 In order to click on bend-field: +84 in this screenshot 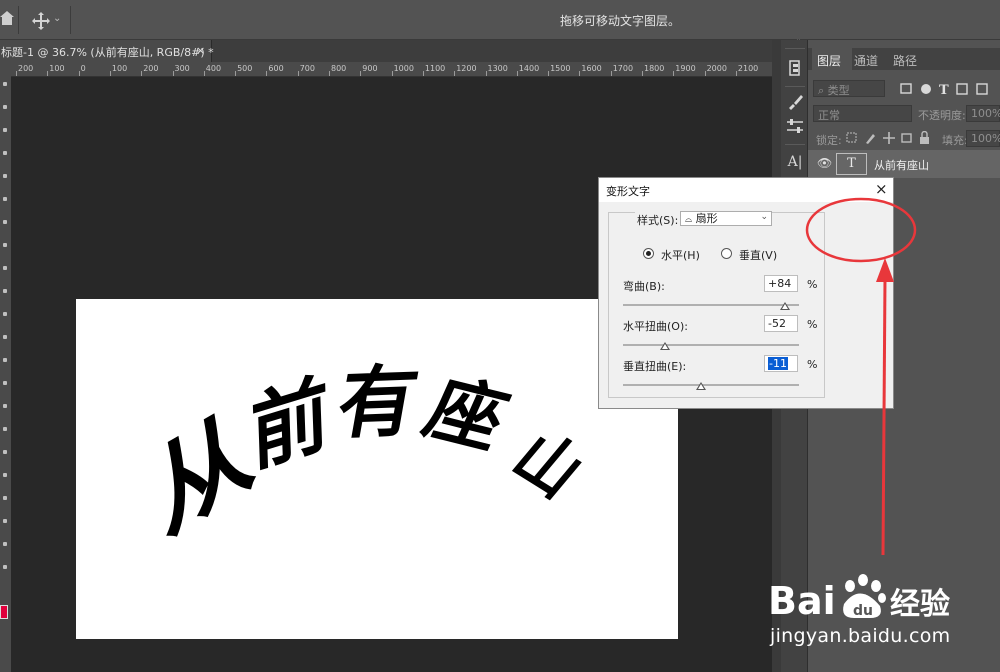, I will do `click(781, 283)`.